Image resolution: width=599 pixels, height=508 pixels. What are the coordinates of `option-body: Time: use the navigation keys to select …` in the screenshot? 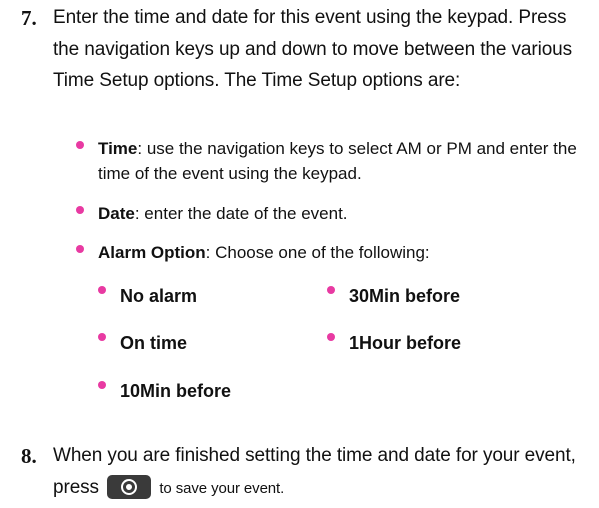 It's located at (348, 161).